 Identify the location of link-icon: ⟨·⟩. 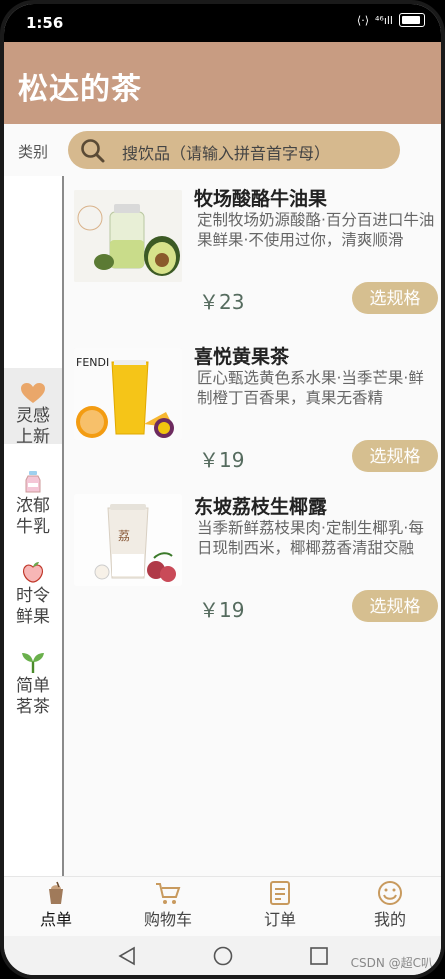
(362, 20).